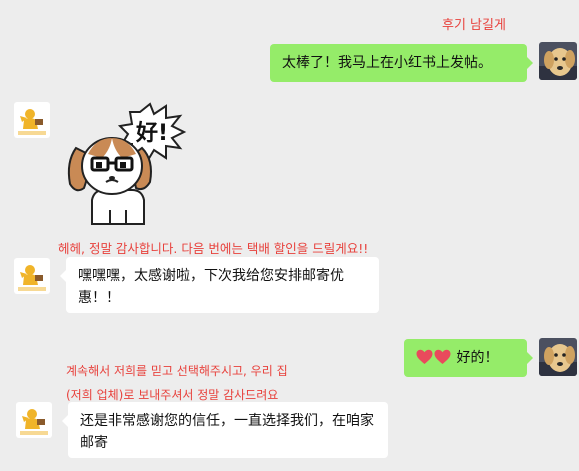 The height and width of the screenshot is (471, 579). I want to click on message-bubble-incoming: 嘿嘿嘿，太感谢啦，下次我给您安排邮寄优惠！！, so click(219, 285).